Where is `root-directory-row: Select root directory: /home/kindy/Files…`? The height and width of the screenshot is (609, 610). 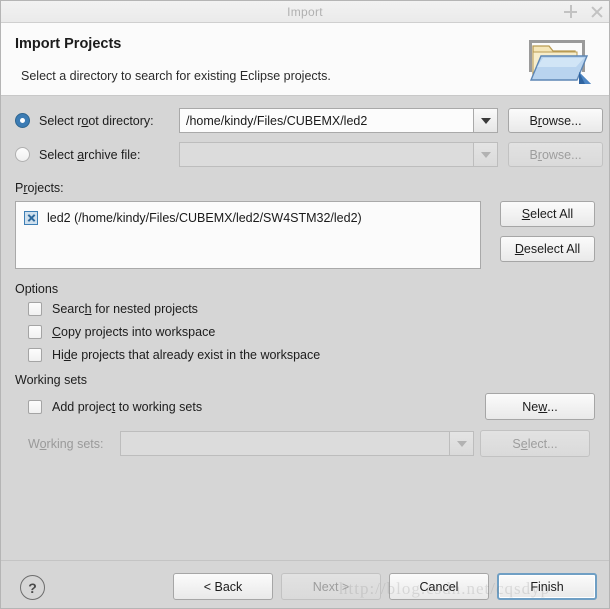 root-directory-row: Select root directory: /home/kindy/Files… is located at coordinates (309, 120).